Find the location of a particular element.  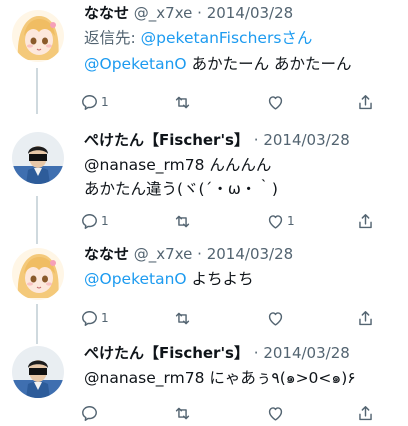

tweet-text: @OpeketanO あかたーん あかたーん is located at coordinates (241, 64).